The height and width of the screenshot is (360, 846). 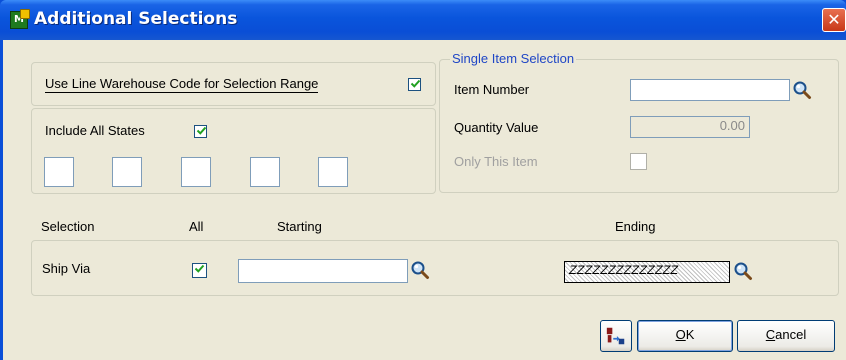 I want to click on warehouse-checkbox, so click(x=414, y=84).